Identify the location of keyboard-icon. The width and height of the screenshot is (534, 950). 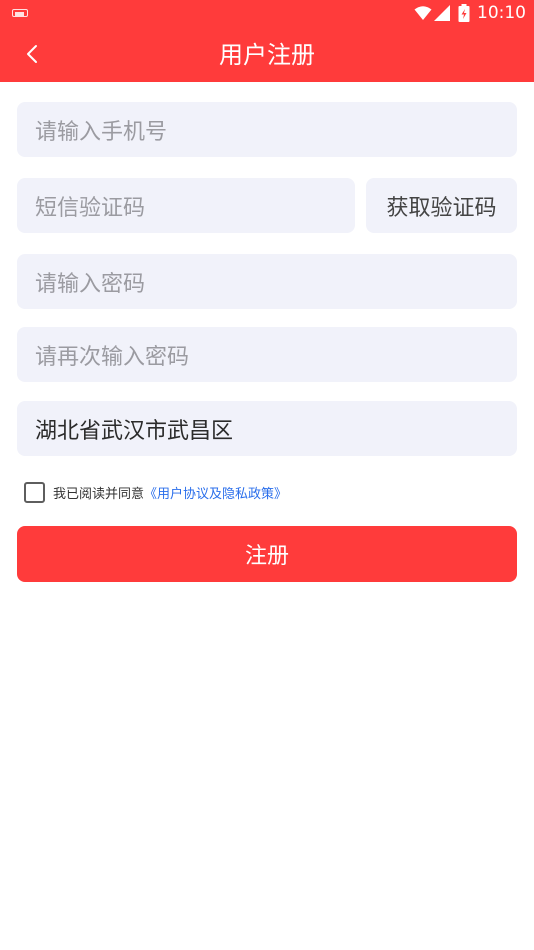
(20, 13).